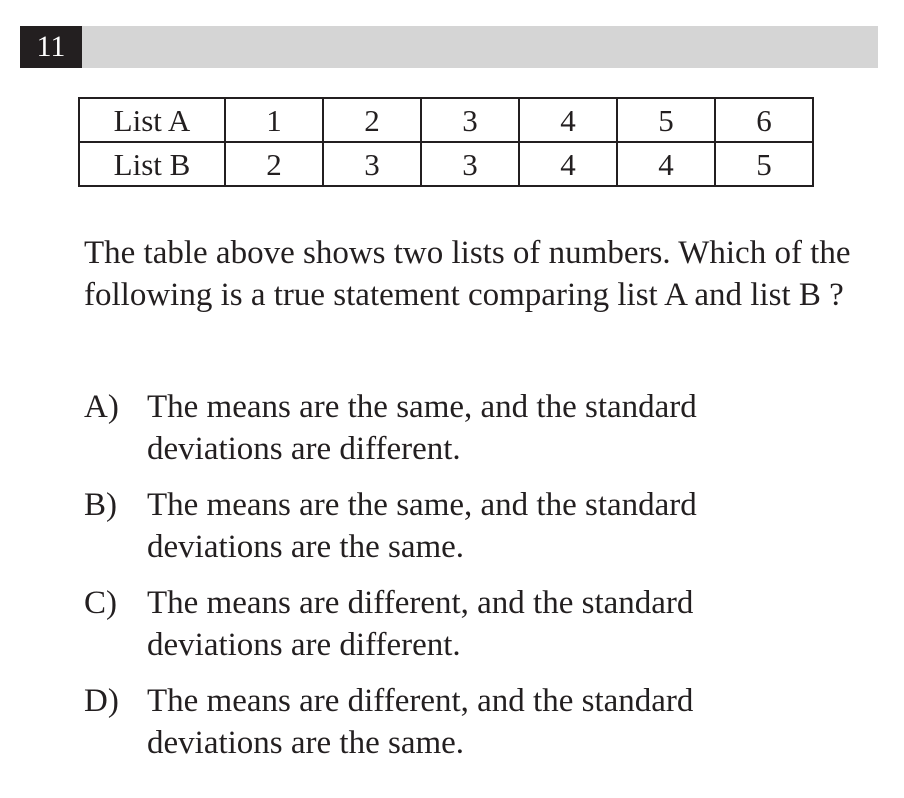  Describe the element at coordinates (101, 407) in the screenshot. I see `choice-letter: A)` at that location.